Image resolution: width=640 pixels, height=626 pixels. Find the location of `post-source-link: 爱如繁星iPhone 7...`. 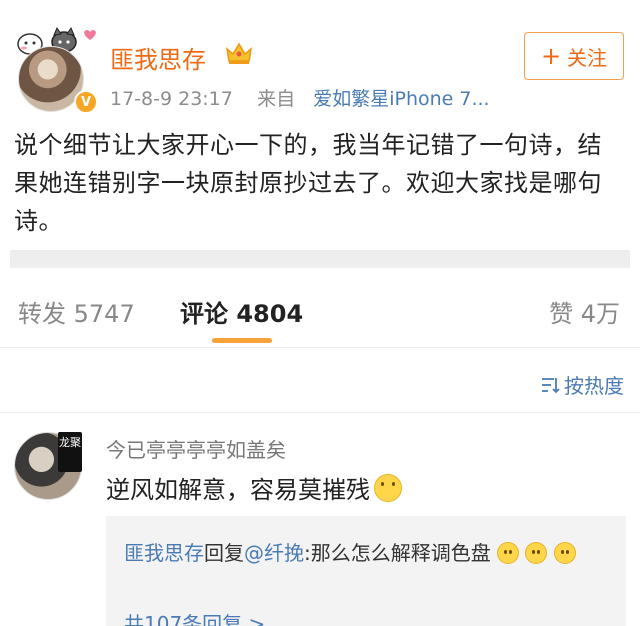

post-source-link: 爱如繁星iPhone 7... is located at coordinates (401, 99).